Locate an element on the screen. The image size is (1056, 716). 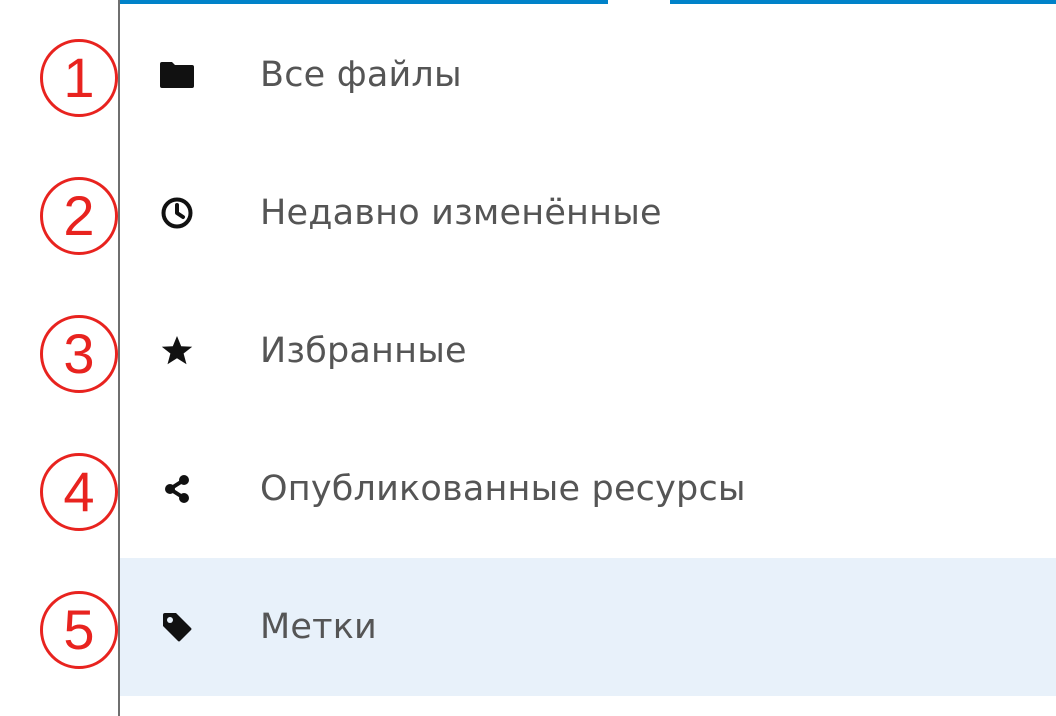
nav-item-label: Все файлы is located at coordinates (361, 75).